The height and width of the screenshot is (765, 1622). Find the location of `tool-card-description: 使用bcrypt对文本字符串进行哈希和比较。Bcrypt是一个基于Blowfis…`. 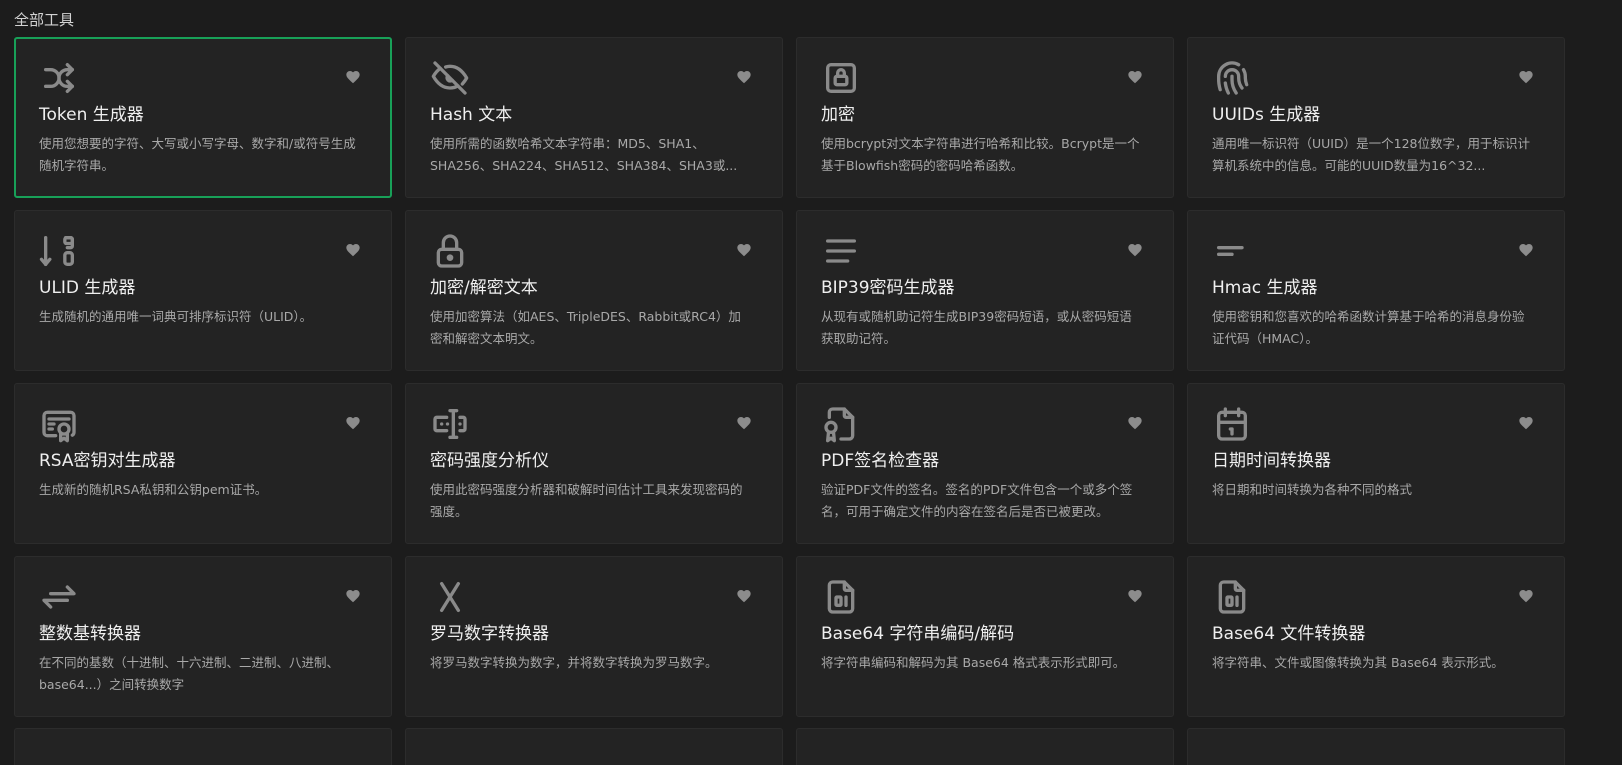

tool-card-description: 使用bcrypt对文本字符串进行哈希和比较。Bcrypt是一个基于Blowfis… is located at coordinates (980, 154).